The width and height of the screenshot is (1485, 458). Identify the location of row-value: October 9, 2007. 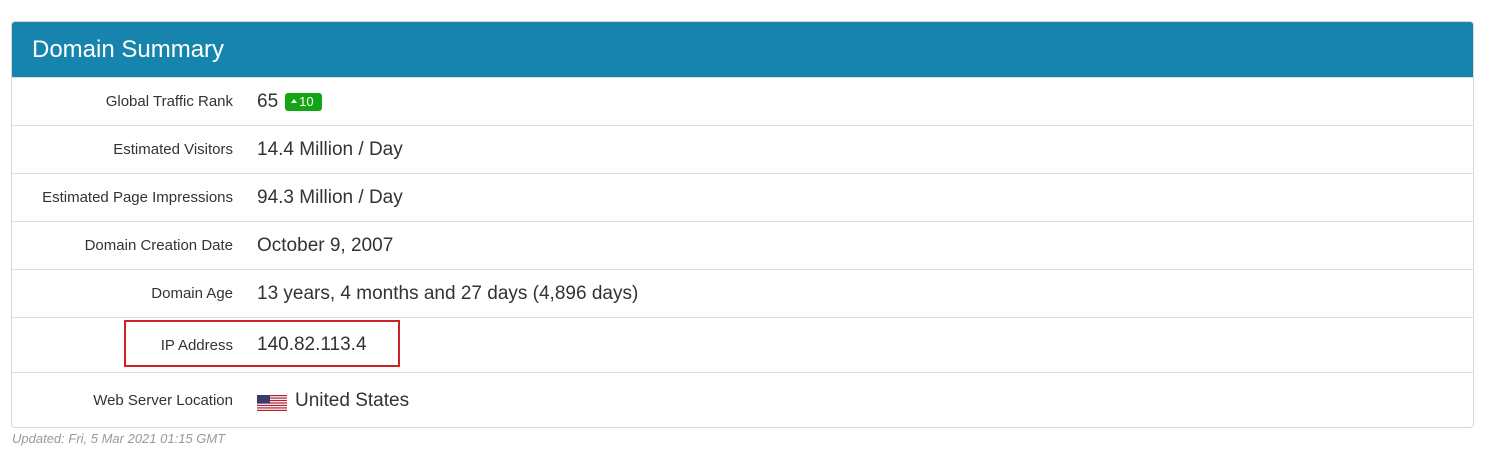
(325, 245).